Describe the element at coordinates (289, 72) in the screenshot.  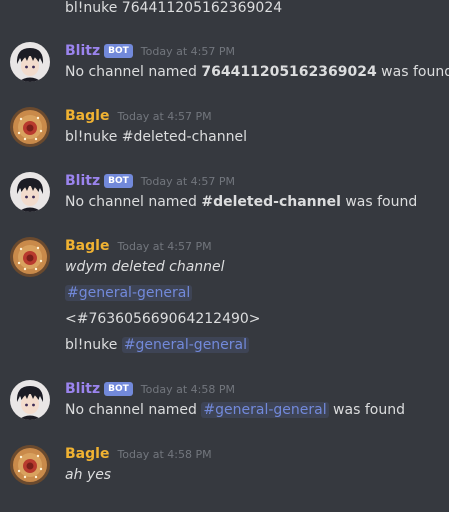
I see `bold-text: 764411205162369024` at that location.